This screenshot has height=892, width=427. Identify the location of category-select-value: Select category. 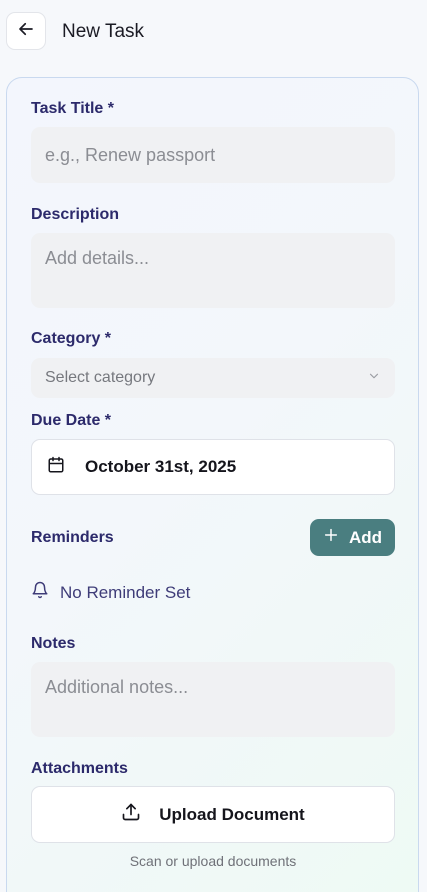
(100, 377).